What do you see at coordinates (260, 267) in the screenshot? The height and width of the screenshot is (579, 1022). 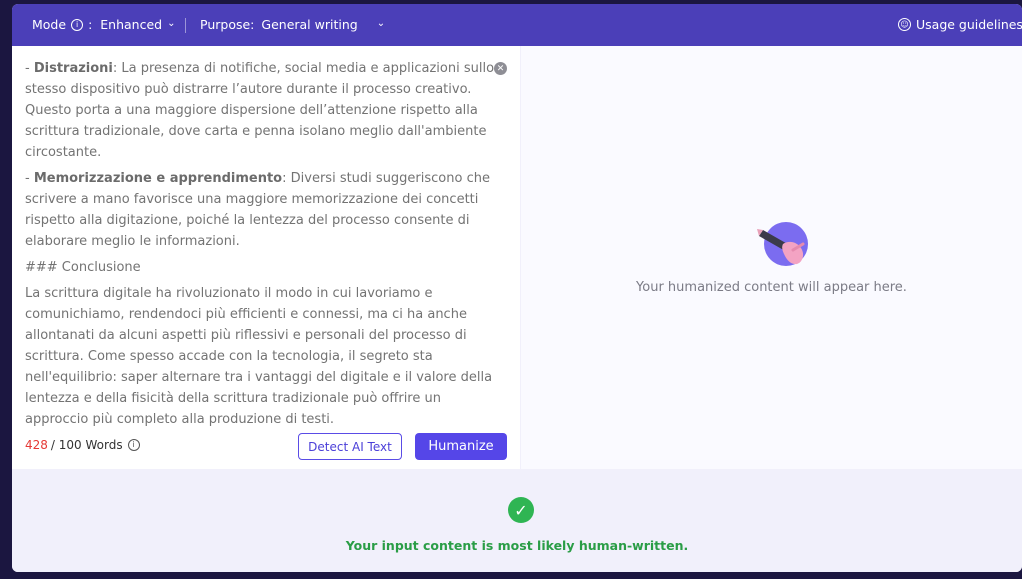 I see `paragraph: ### Conclusione` at bounding box center [260, 267].